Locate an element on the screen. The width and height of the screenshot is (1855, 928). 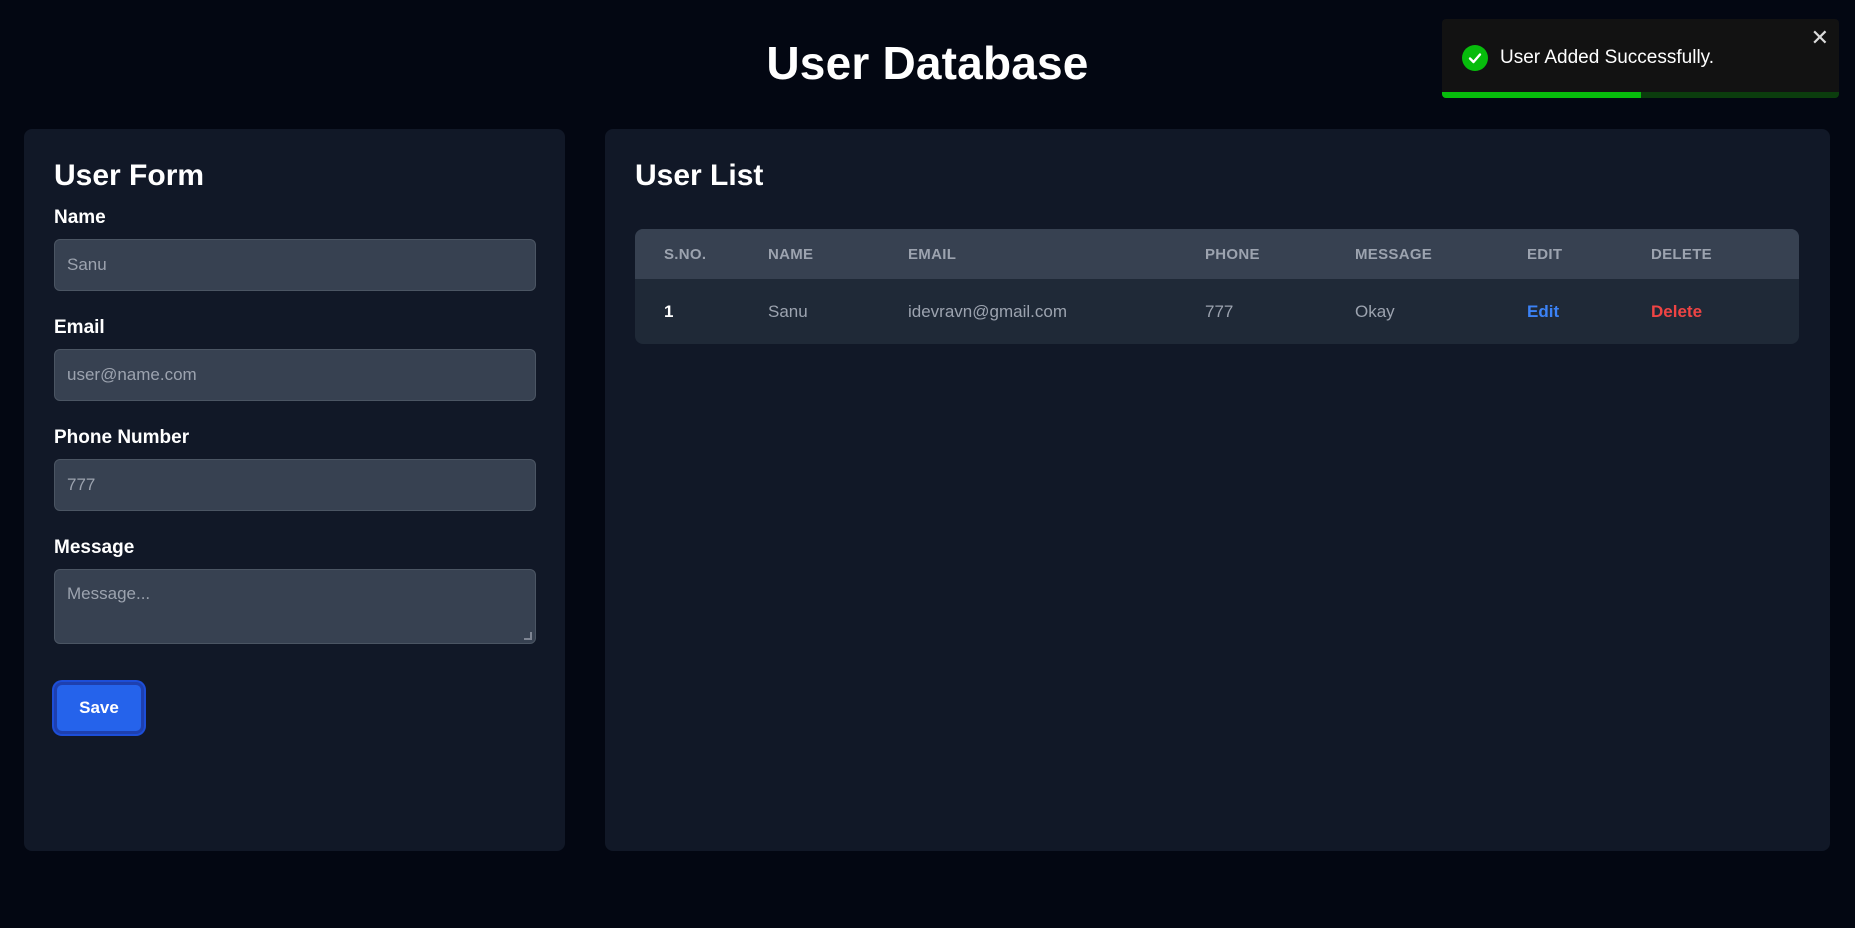
name-field-group: Name Sanu is located at coordinates (295, 249).